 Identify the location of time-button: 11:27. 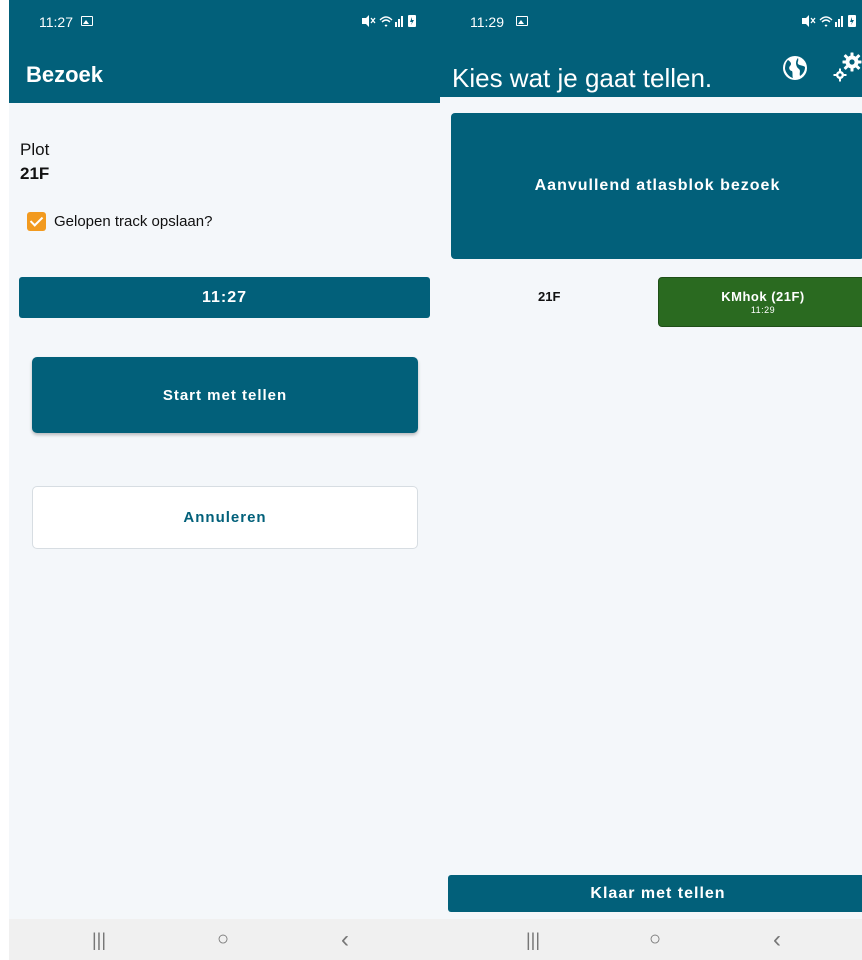
(224, 297).